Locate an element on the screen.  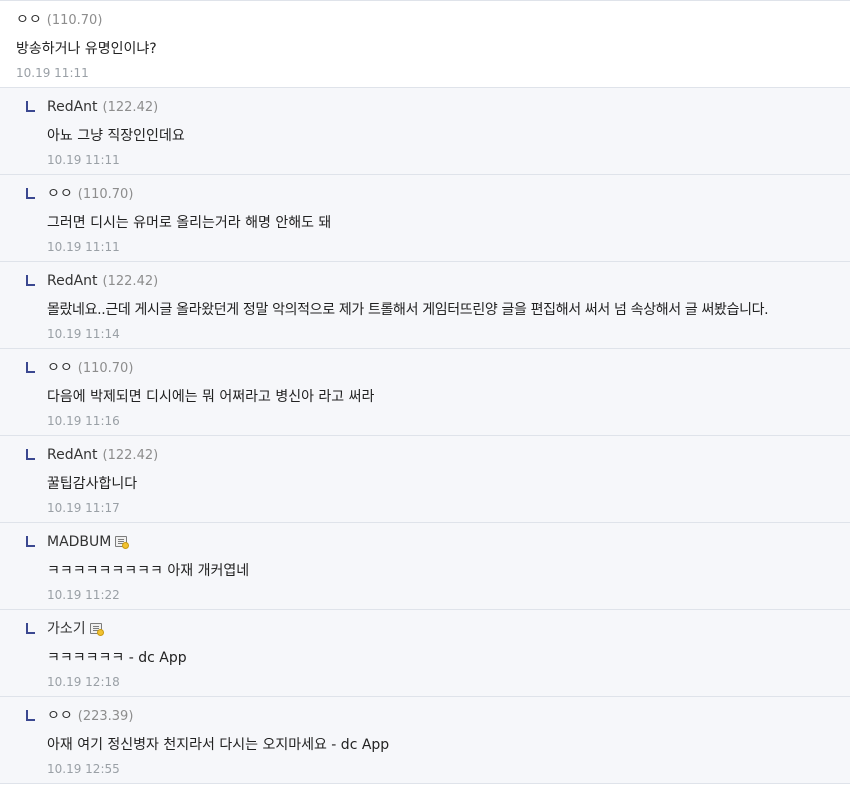
comment-ip: (223.39) is located at coordinates (105, 716).